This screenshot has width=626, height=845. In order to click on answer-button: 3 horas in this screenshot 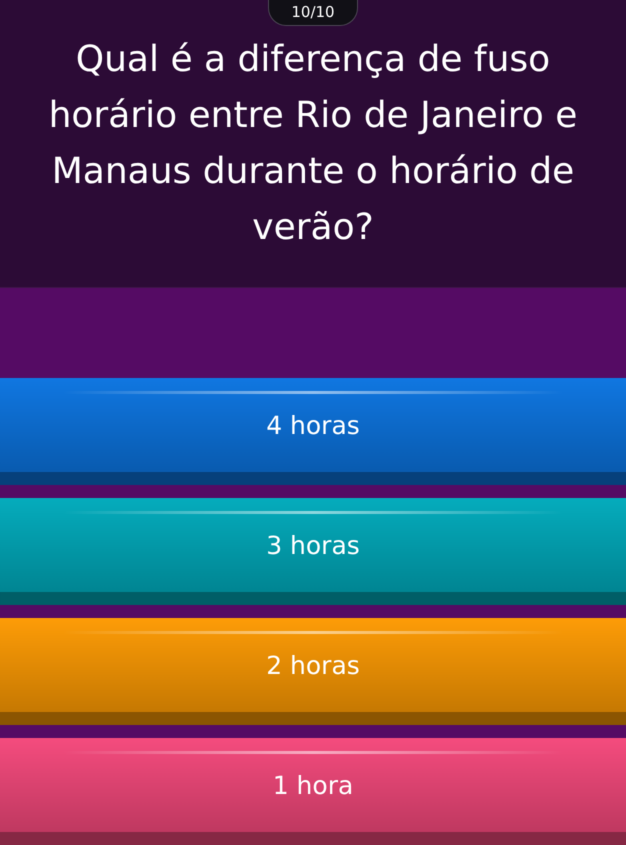, I will do `click(313, 551)`.